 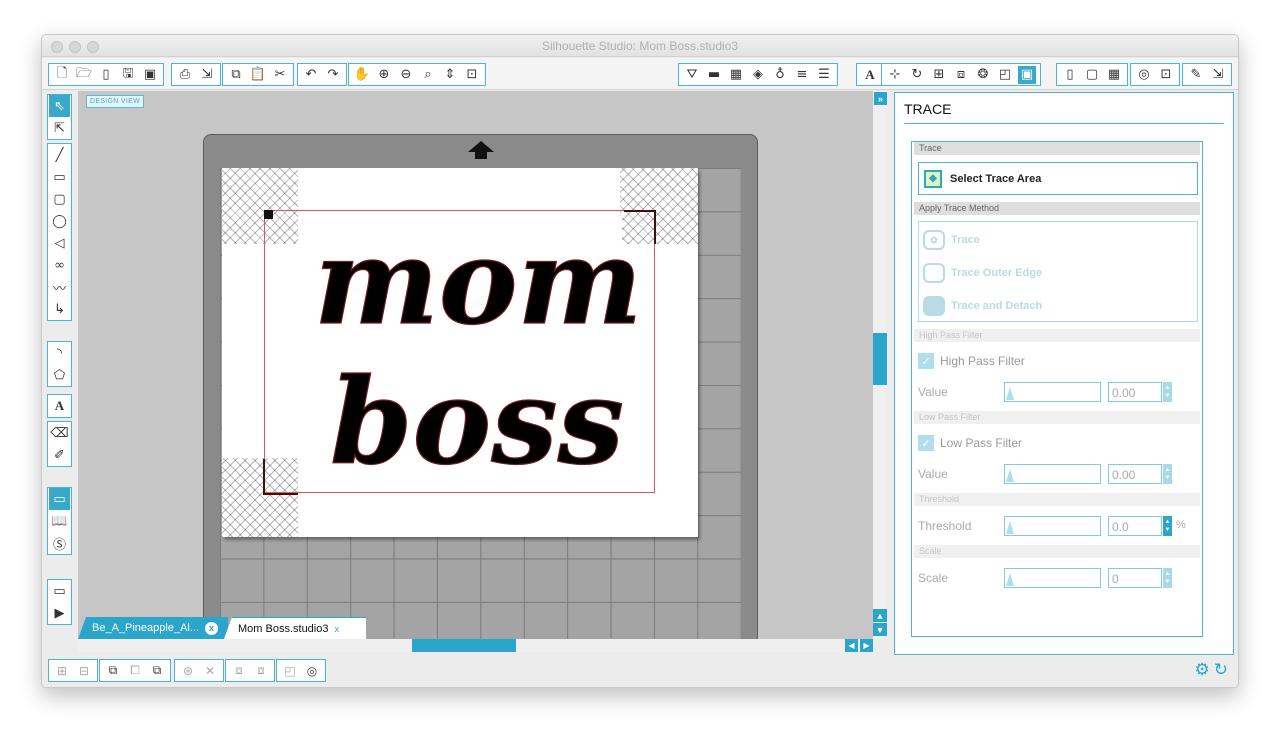 What do you see at coordinates (970, 443) in the screenshot?
I see `low-pass-checkbox-row: ✓ Low Pass Filter` at bounding box center [970, 443].